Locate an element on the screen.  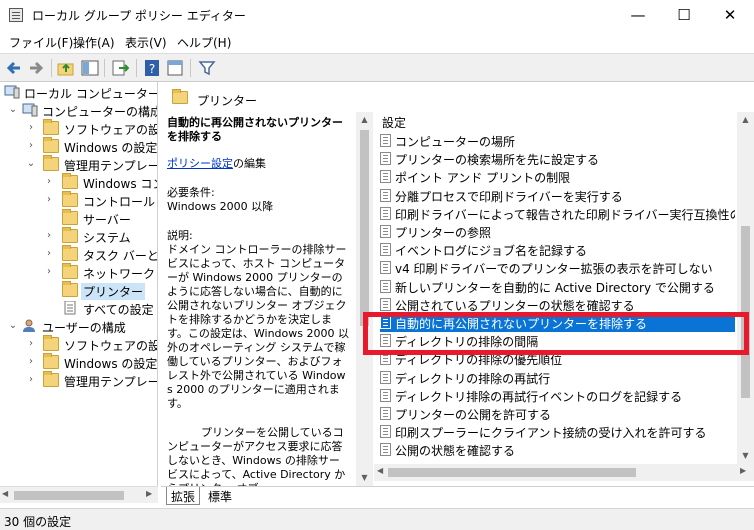
menu-help: ヘルプ(H) is located at coordinates (204, 42).